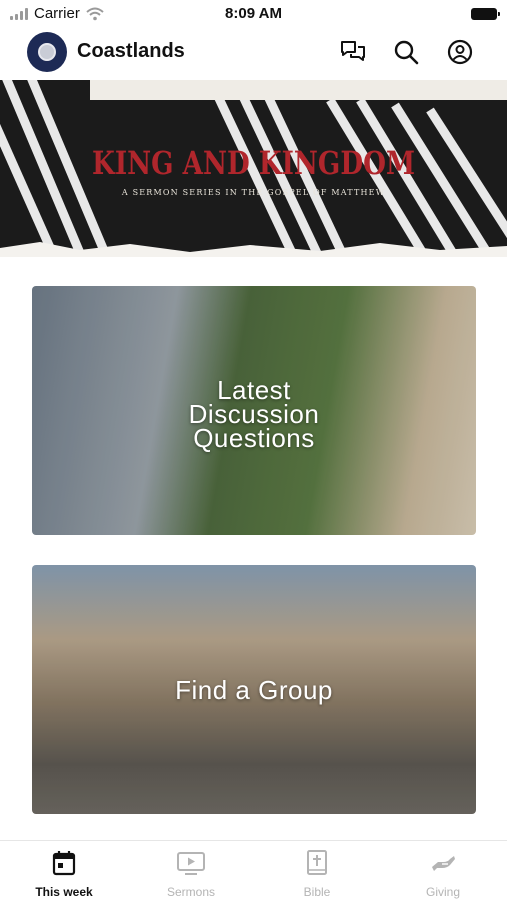 Image resolution: width=507 pixels, height=901 pixels. I want to click on card-label-latest-discussion: Latest Discussion Questions, so click(254, 415).